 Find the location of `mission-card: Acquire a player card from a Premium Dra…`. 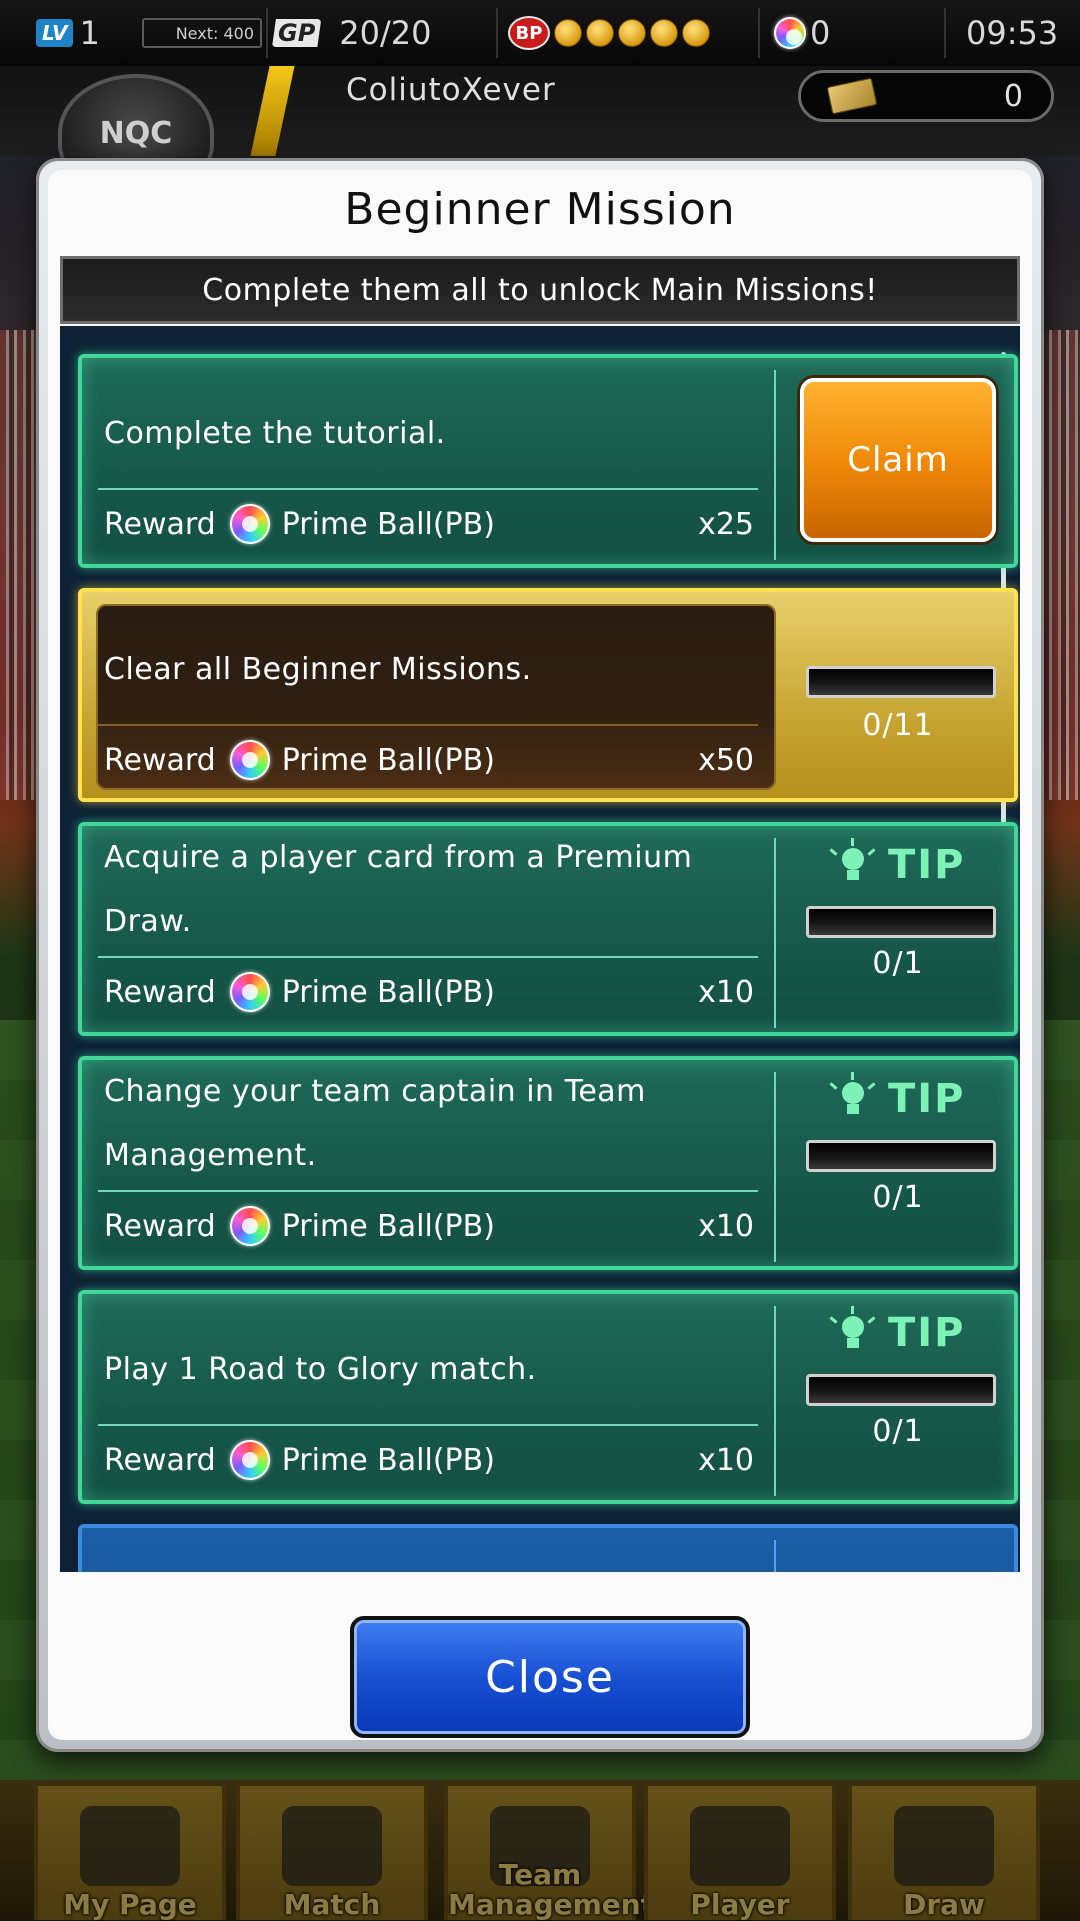

mission-card: Acquire a player card from a Premium Dra… is located at coordinates (548, 929).